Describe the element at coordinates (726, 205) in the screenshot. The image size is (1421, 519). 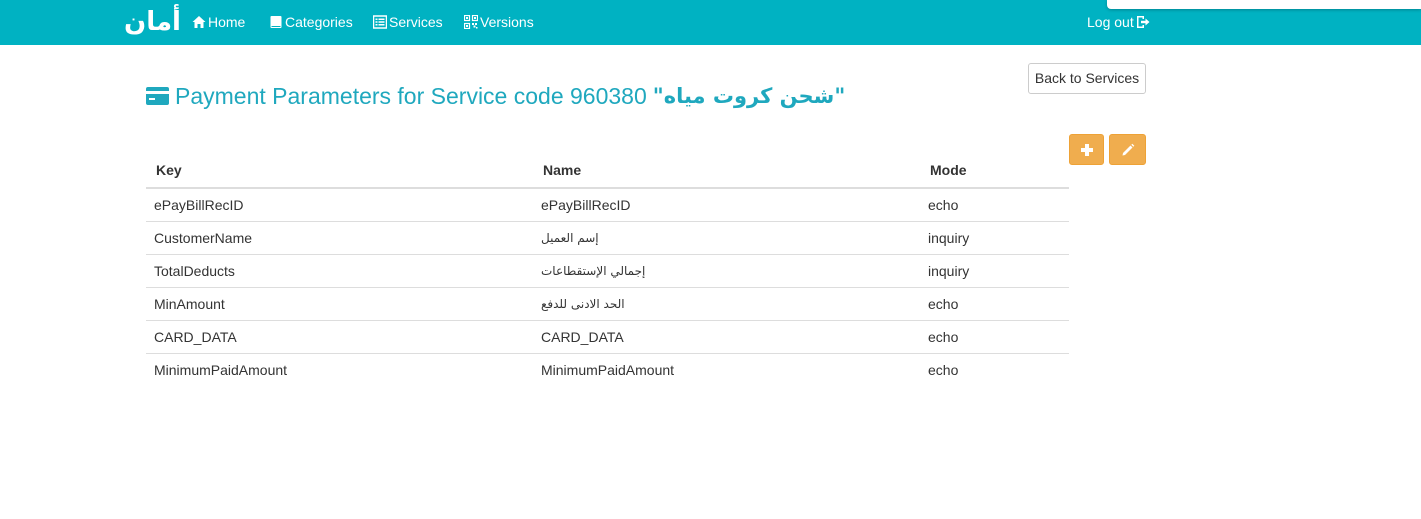
I see `cell-name: ePayBillRecID` at that location.